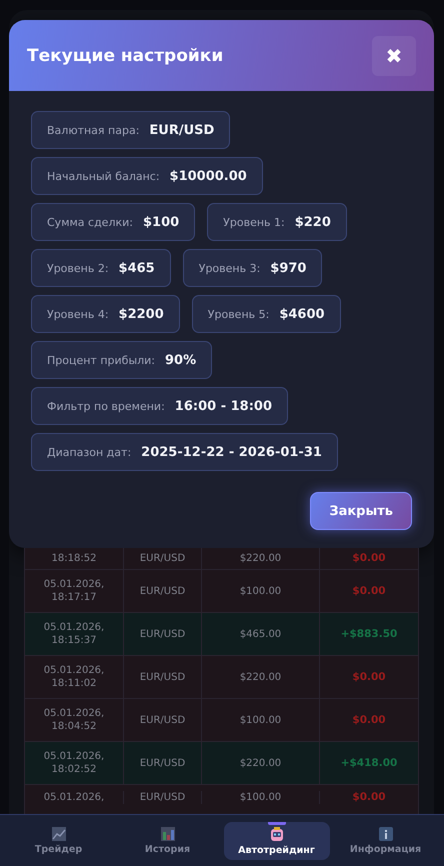 This screenshot has height=866, width=444. What do you see at coordinates (161, 222) in the screenshot?
I see `setting-value: $100` at bounding box center [161, 222].